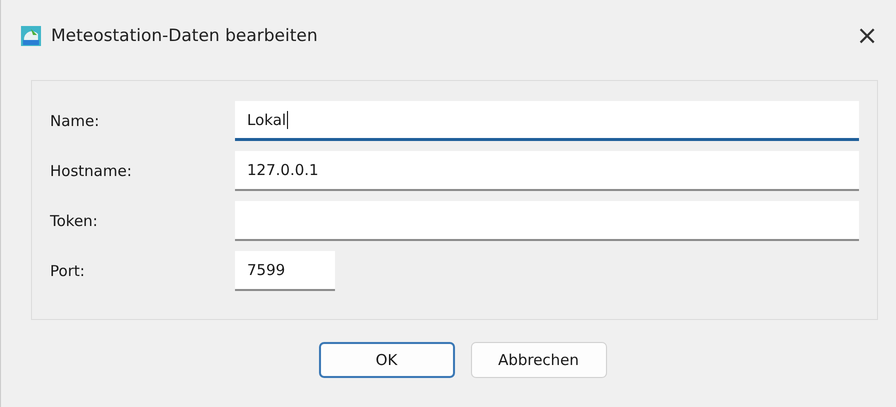 This screenshot has width=896, height=407. I want to click on app-logo-icon, so click(31, 36).